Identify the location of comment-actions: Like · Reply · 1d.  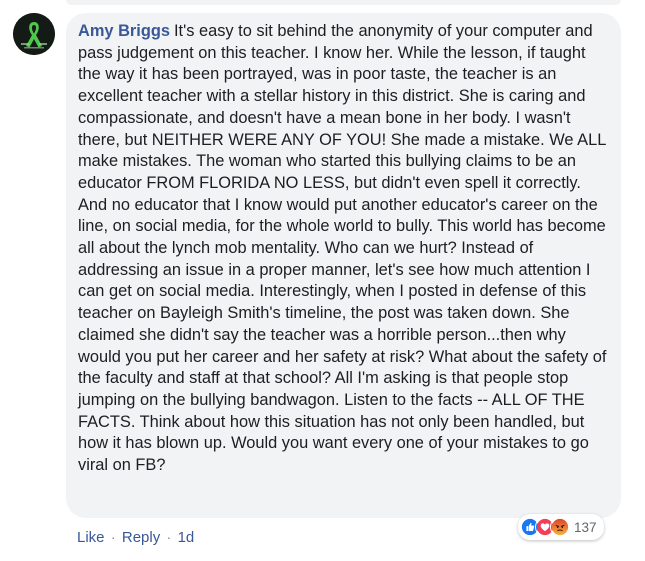
(135, 538).